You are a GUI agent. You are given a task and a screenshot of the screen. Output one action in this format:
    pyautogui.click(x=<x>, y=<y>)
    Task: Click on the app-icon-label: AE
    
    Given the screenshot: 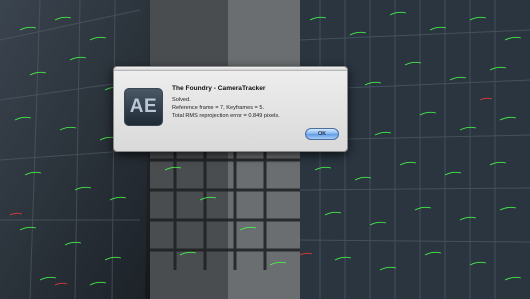 What is the action you would take?
    pyautogui.click(x=143, y=106)
    